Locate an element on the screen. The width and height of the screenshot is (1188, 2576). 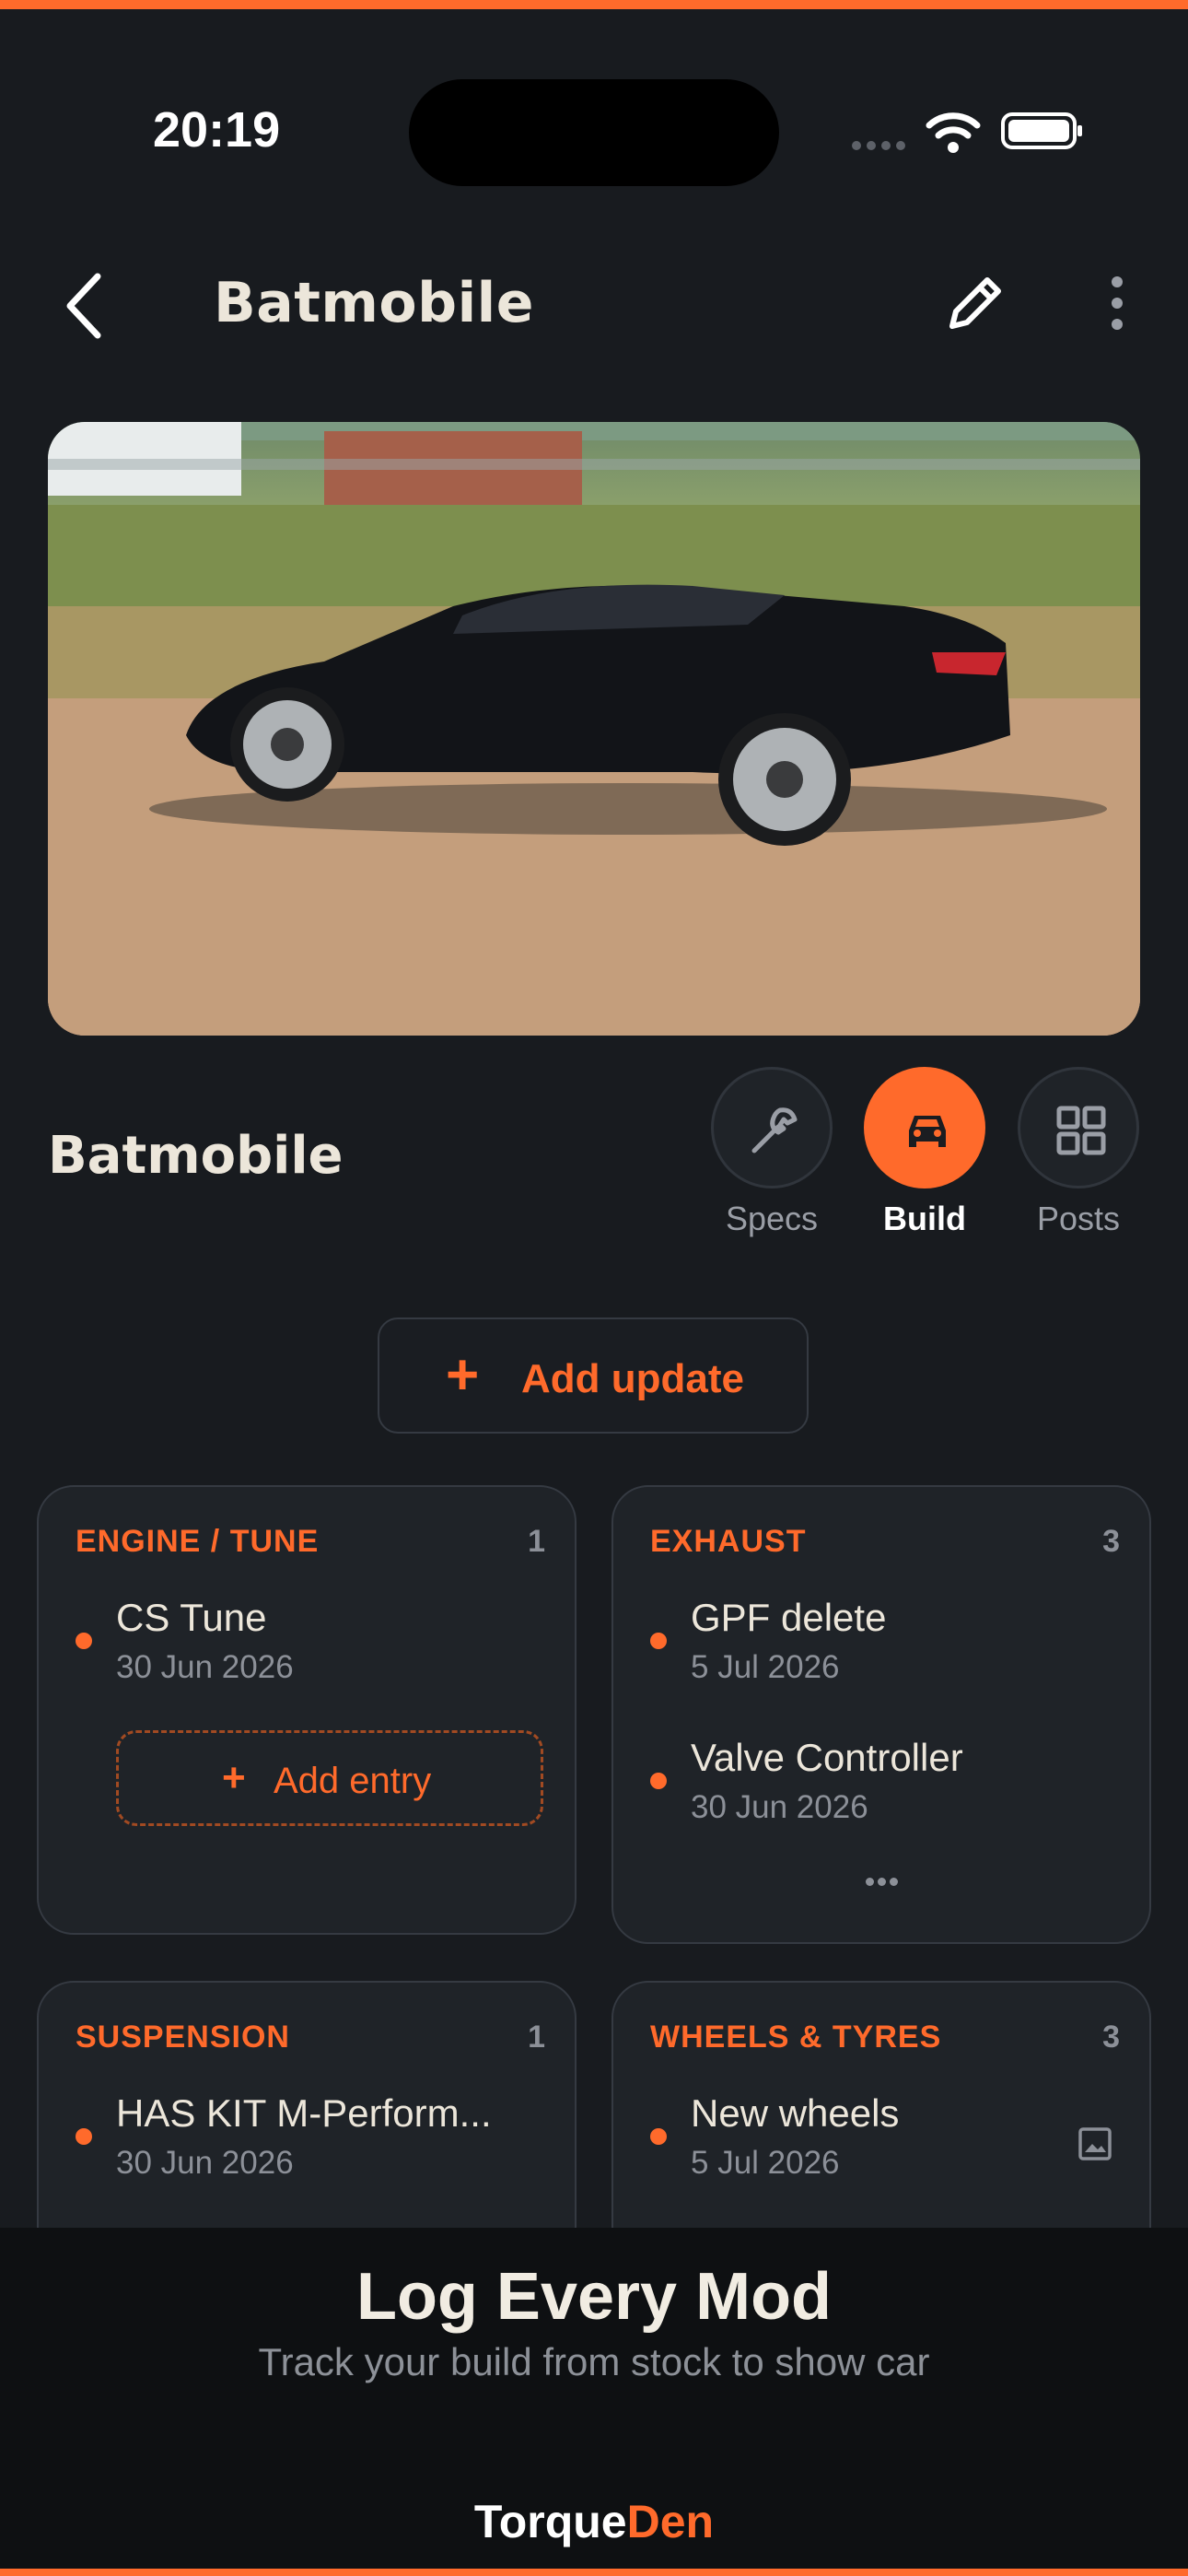
tab-posts: Posts is located at coordinates (1078, 1152).